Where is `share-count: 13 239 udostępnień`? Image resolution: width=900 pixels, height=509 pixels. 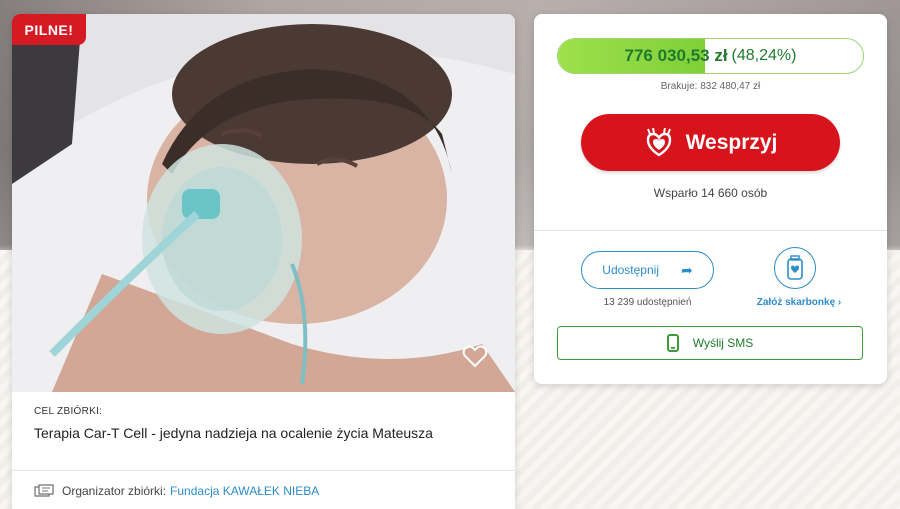 share-count: 13 239 udostępnień is located at coordinates (647, 302).